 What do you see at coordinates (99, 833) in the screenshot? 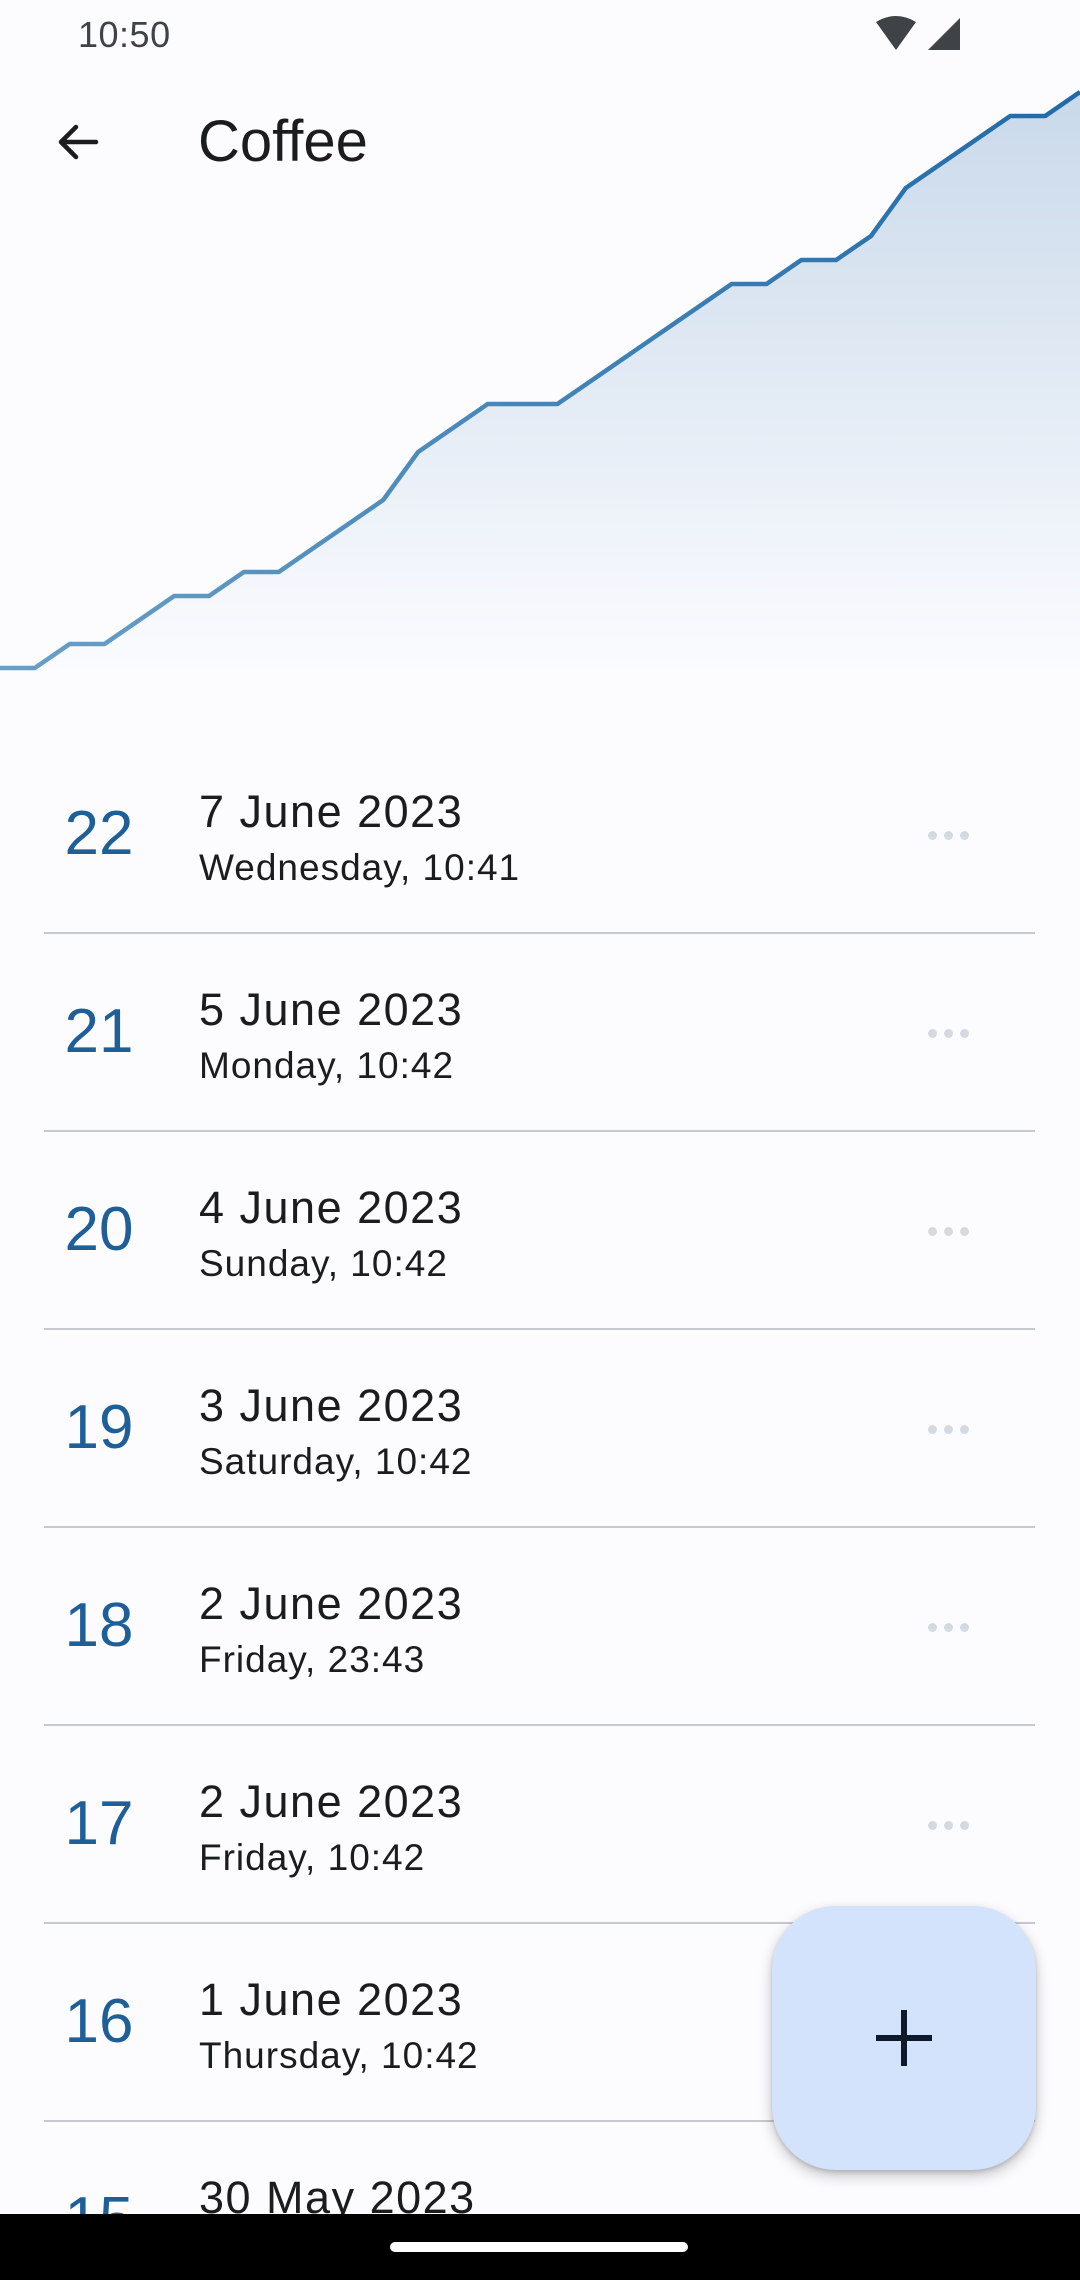
I see `entry-count: 22` at bounding box center [99, 833].